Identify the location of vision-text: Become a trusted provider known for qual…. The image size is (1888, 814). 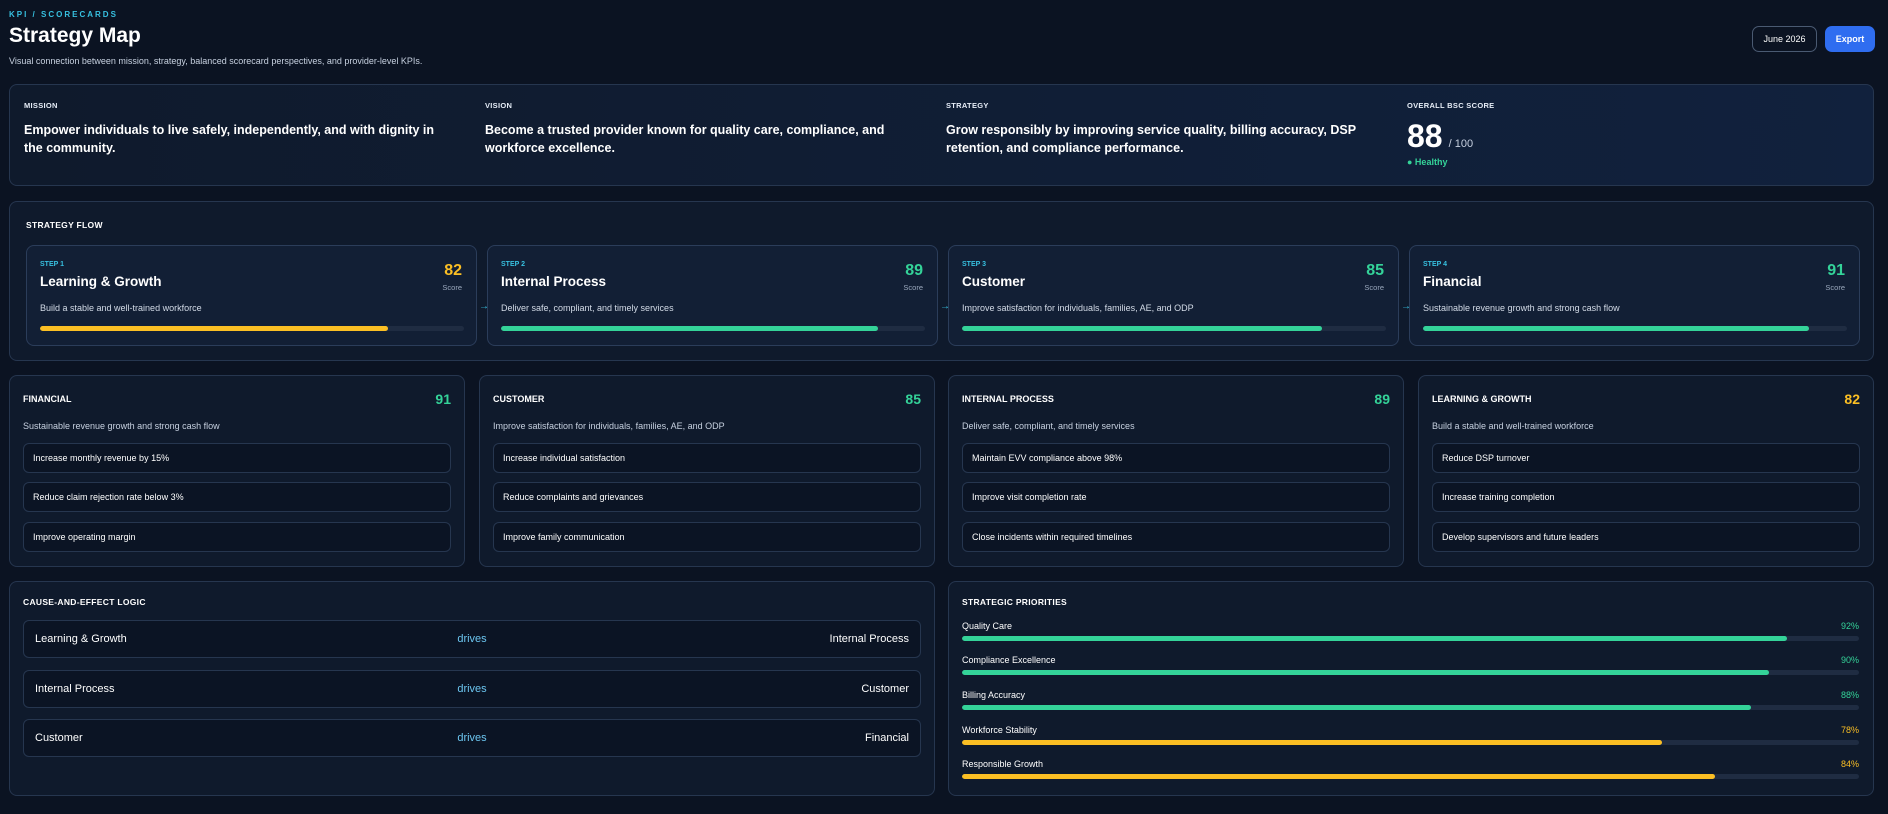
(685, 139).